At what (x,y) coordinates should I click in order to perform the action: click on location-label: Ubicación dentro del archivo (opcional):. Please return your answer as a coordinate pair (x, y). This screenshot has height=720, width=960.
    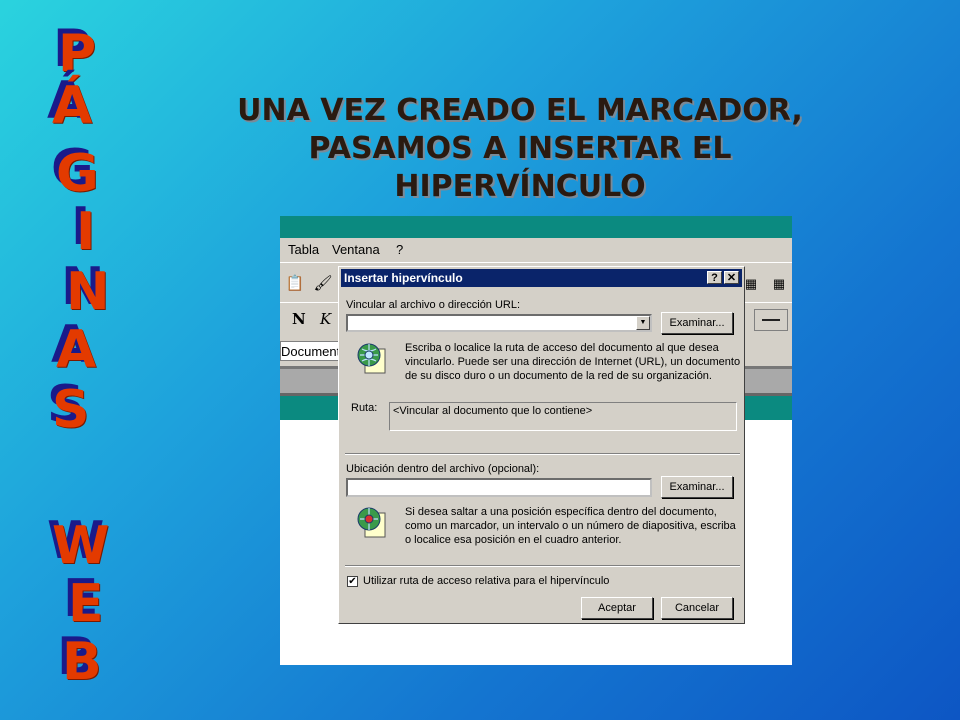
    Looking at the image, I should click on (443, 469).